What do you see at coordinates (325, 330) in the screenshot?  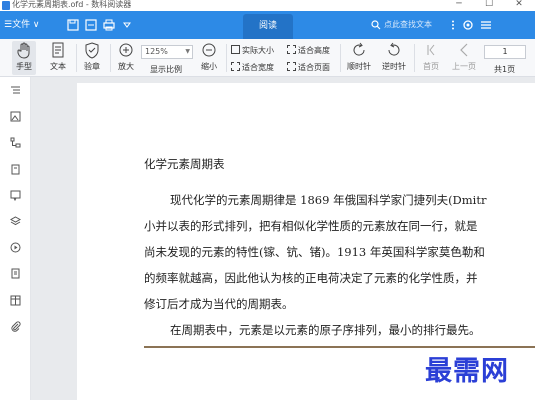 I see `document-paragraph-line: 在周期表中，元素是以元素的原子序排列，最小的排行最先。` at bounding box center [325, 330].